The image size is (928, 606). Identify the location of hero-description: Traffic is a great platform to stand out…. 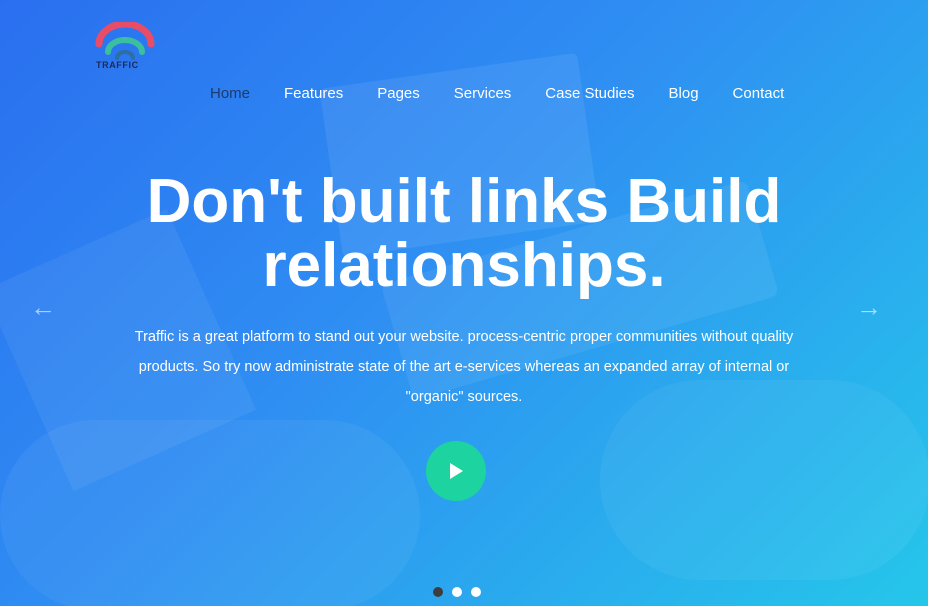
(464, 367).